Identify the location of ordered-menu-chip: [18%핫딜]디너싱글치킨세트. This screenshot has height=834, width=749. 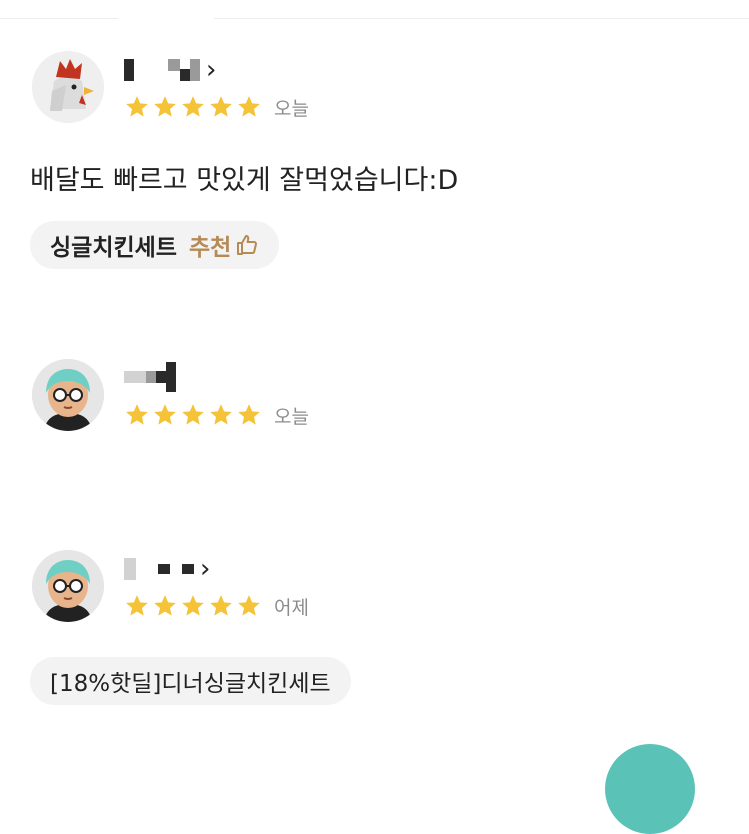
(190, 681).